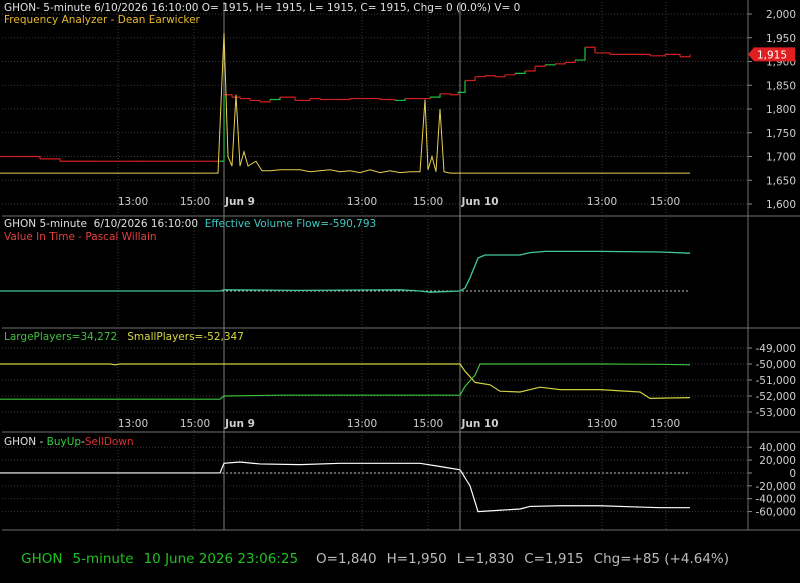 This screenshot has width=800, height=583. Describe the element at coordinates (554, 559) in the screenshot. I see `footer-close: C=1,915` at that location.